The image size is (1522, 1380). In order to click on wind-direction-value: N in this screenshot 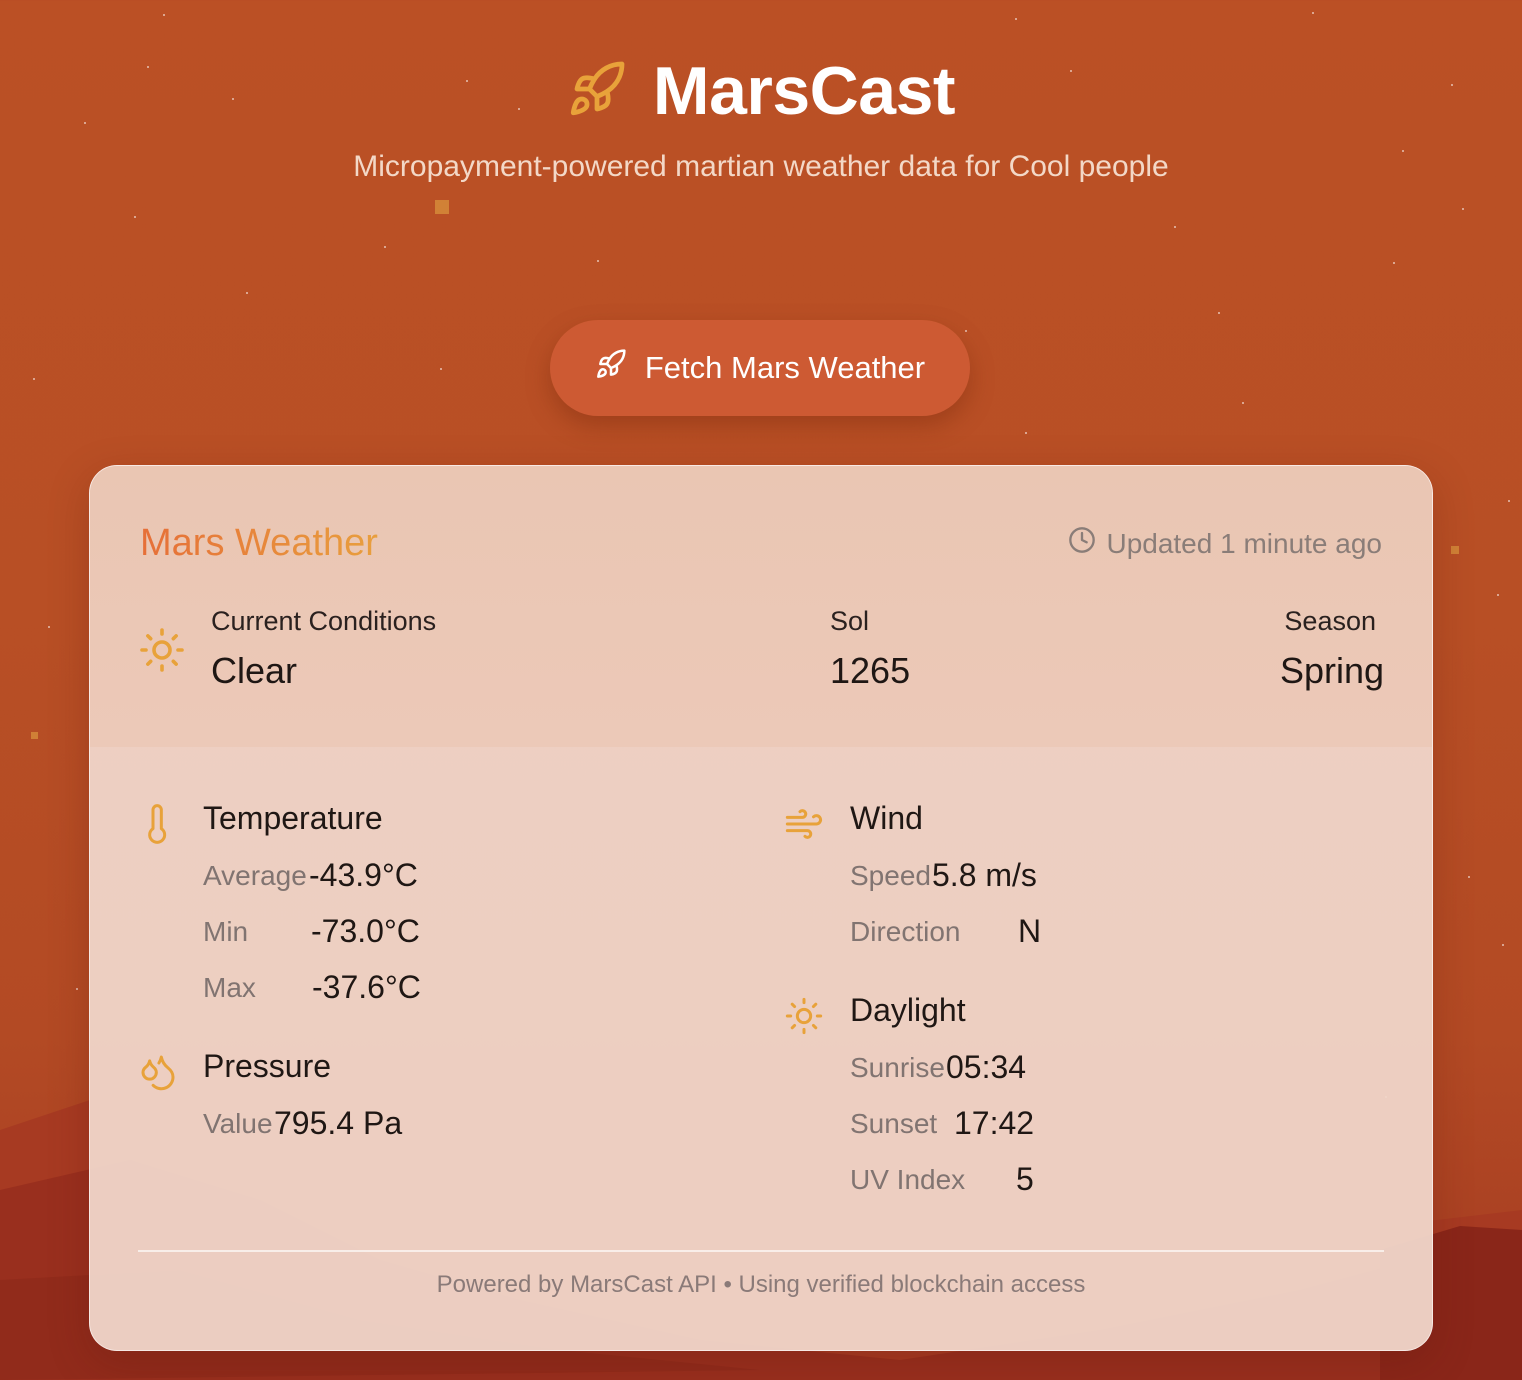, I will do `click(1030, 931)`.